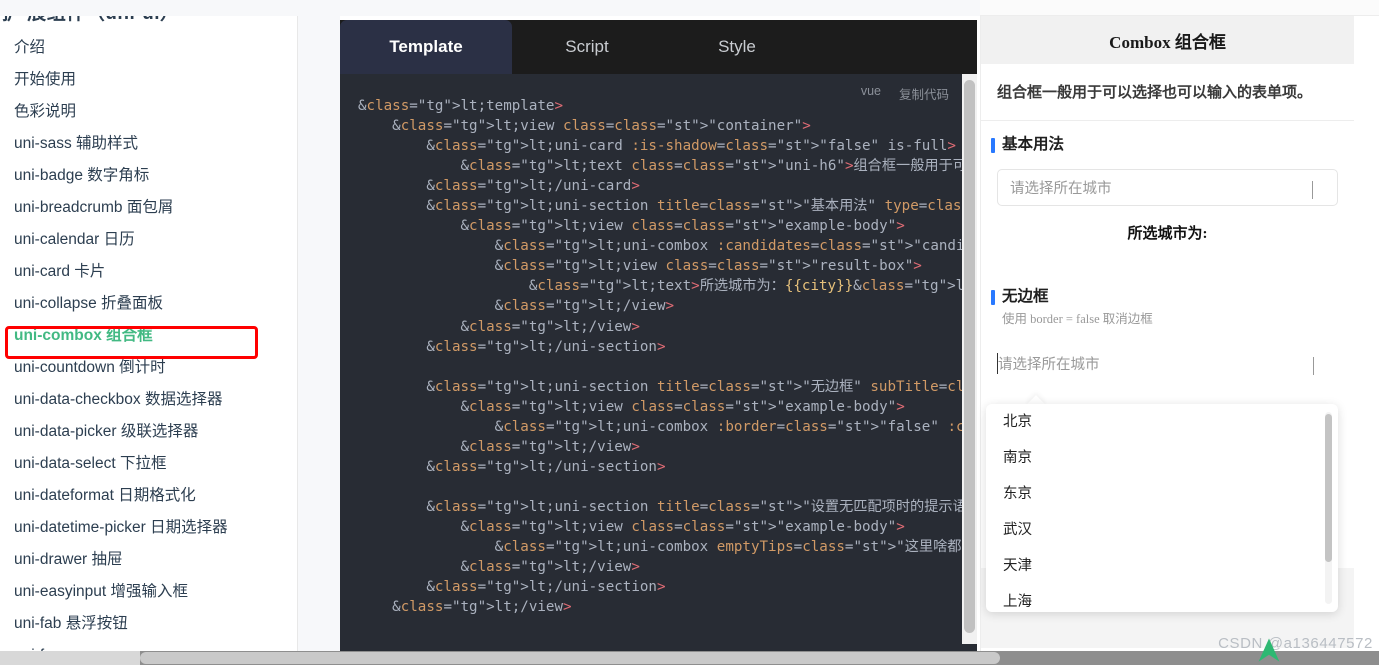 Image resolution: width=1379 pixels, height=665 pixels. What do you see at coordinates (1025, 296) in the screenshot?
I see `section-title: 无边框` at bounding box center [1025, 296].